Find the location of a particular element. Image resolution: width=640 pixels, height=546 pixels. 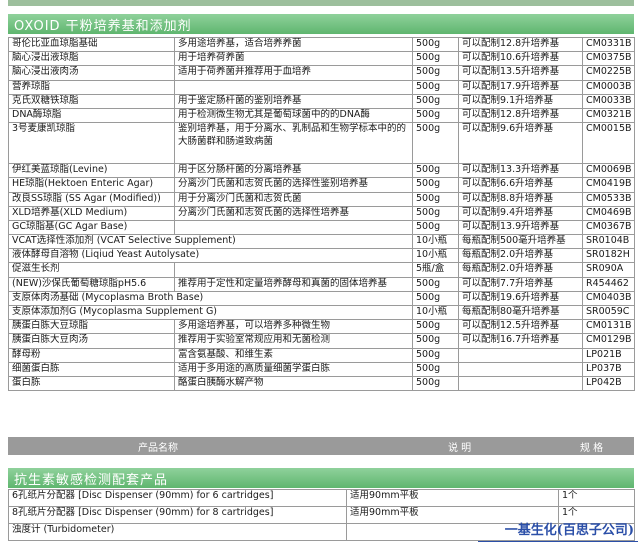

header-spec: 规 格 is located at coordinates (592, 448).